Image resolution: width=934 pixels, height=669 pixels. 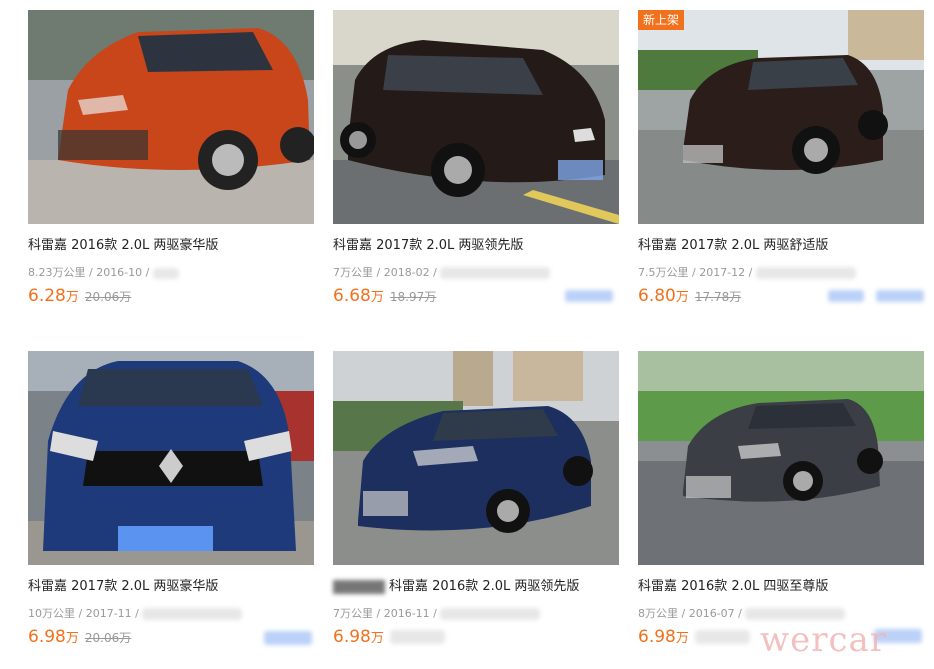 What do you see at coordinates (90, 272) in the screenshot?
I see `listing-meta-text: 8.23万公里 / 2016-10 /` at bounding box center [90, 272].